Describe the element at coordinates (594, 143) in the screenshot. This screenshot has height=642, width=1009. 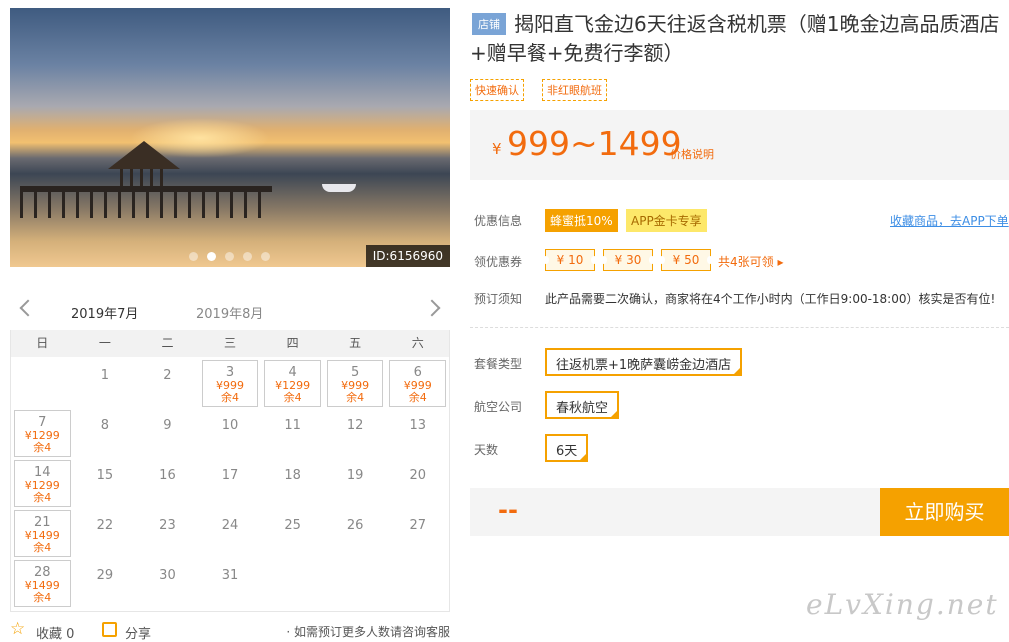
I see `price-range: 999~1499` at that location.